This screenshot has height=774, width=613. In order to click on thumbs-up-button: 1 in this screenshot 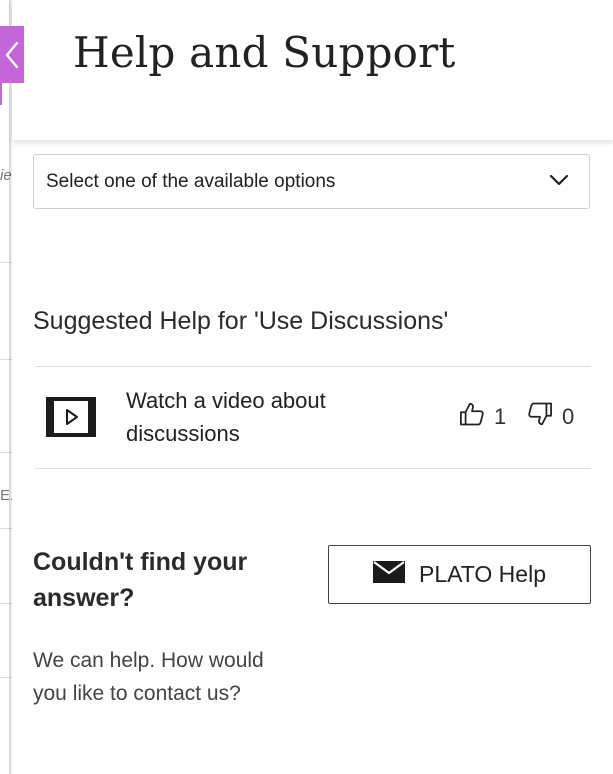, I will do `click(482, 416)`.